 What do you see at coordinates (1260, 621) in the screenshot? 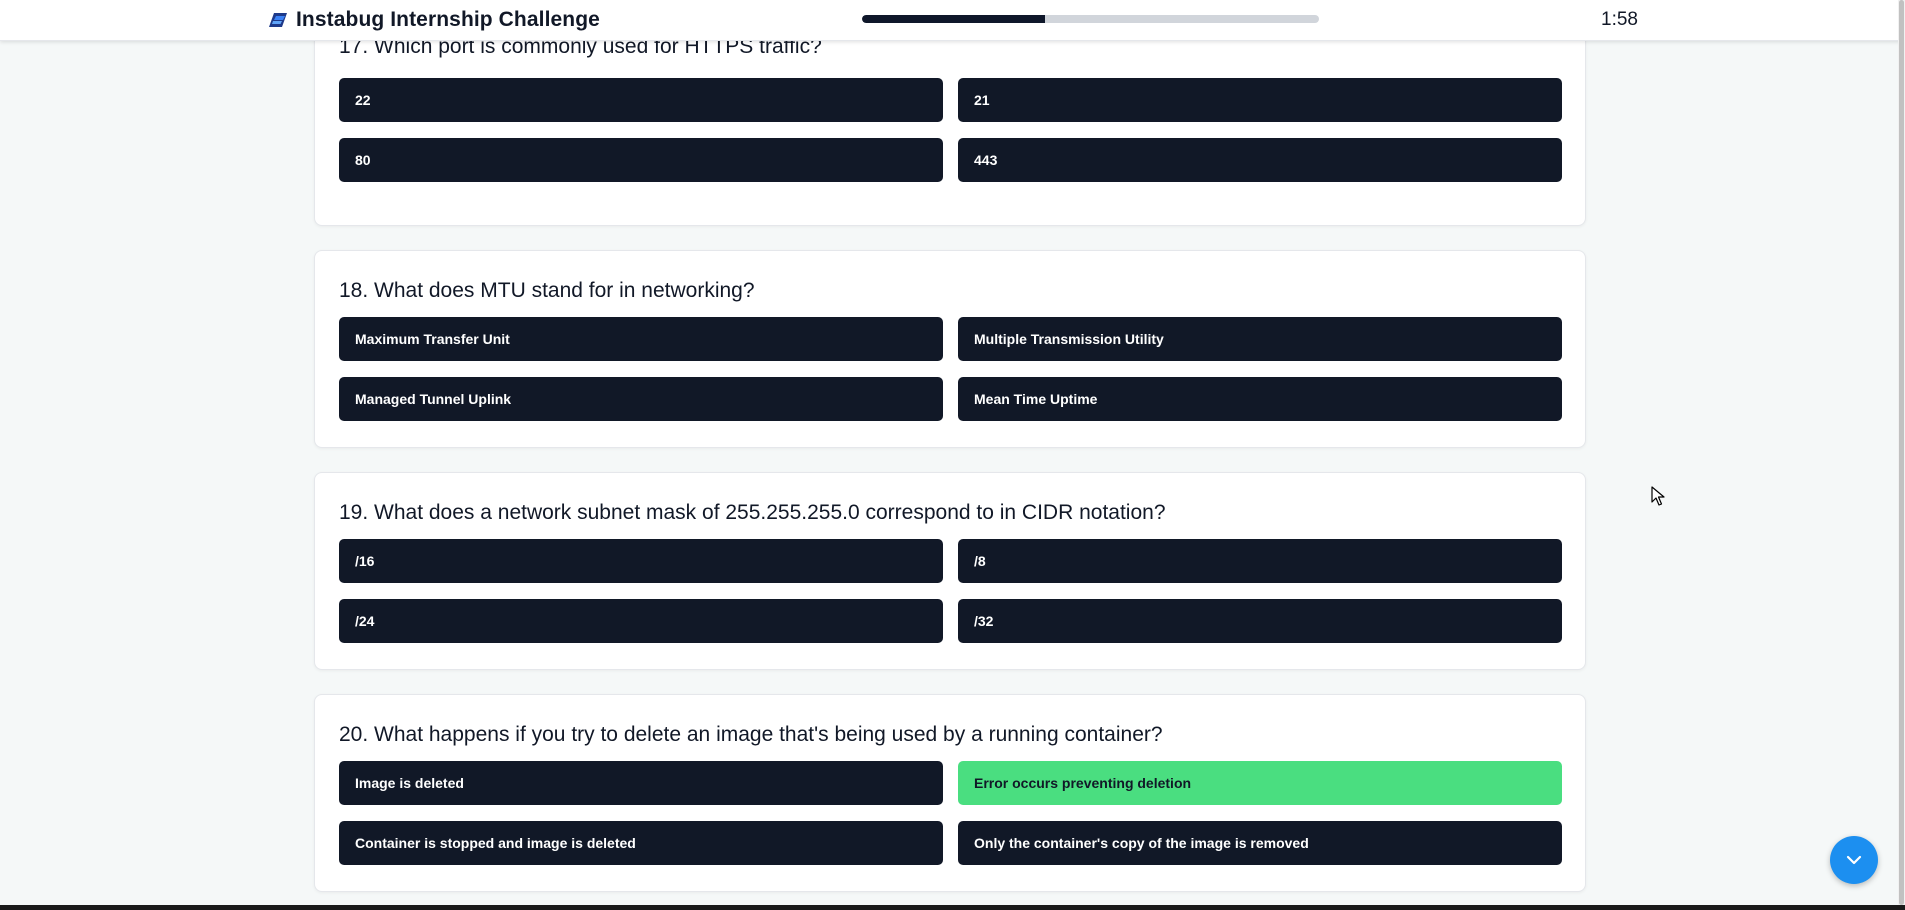
I see `answer-option: /32` at bounding box center [1260, 621].